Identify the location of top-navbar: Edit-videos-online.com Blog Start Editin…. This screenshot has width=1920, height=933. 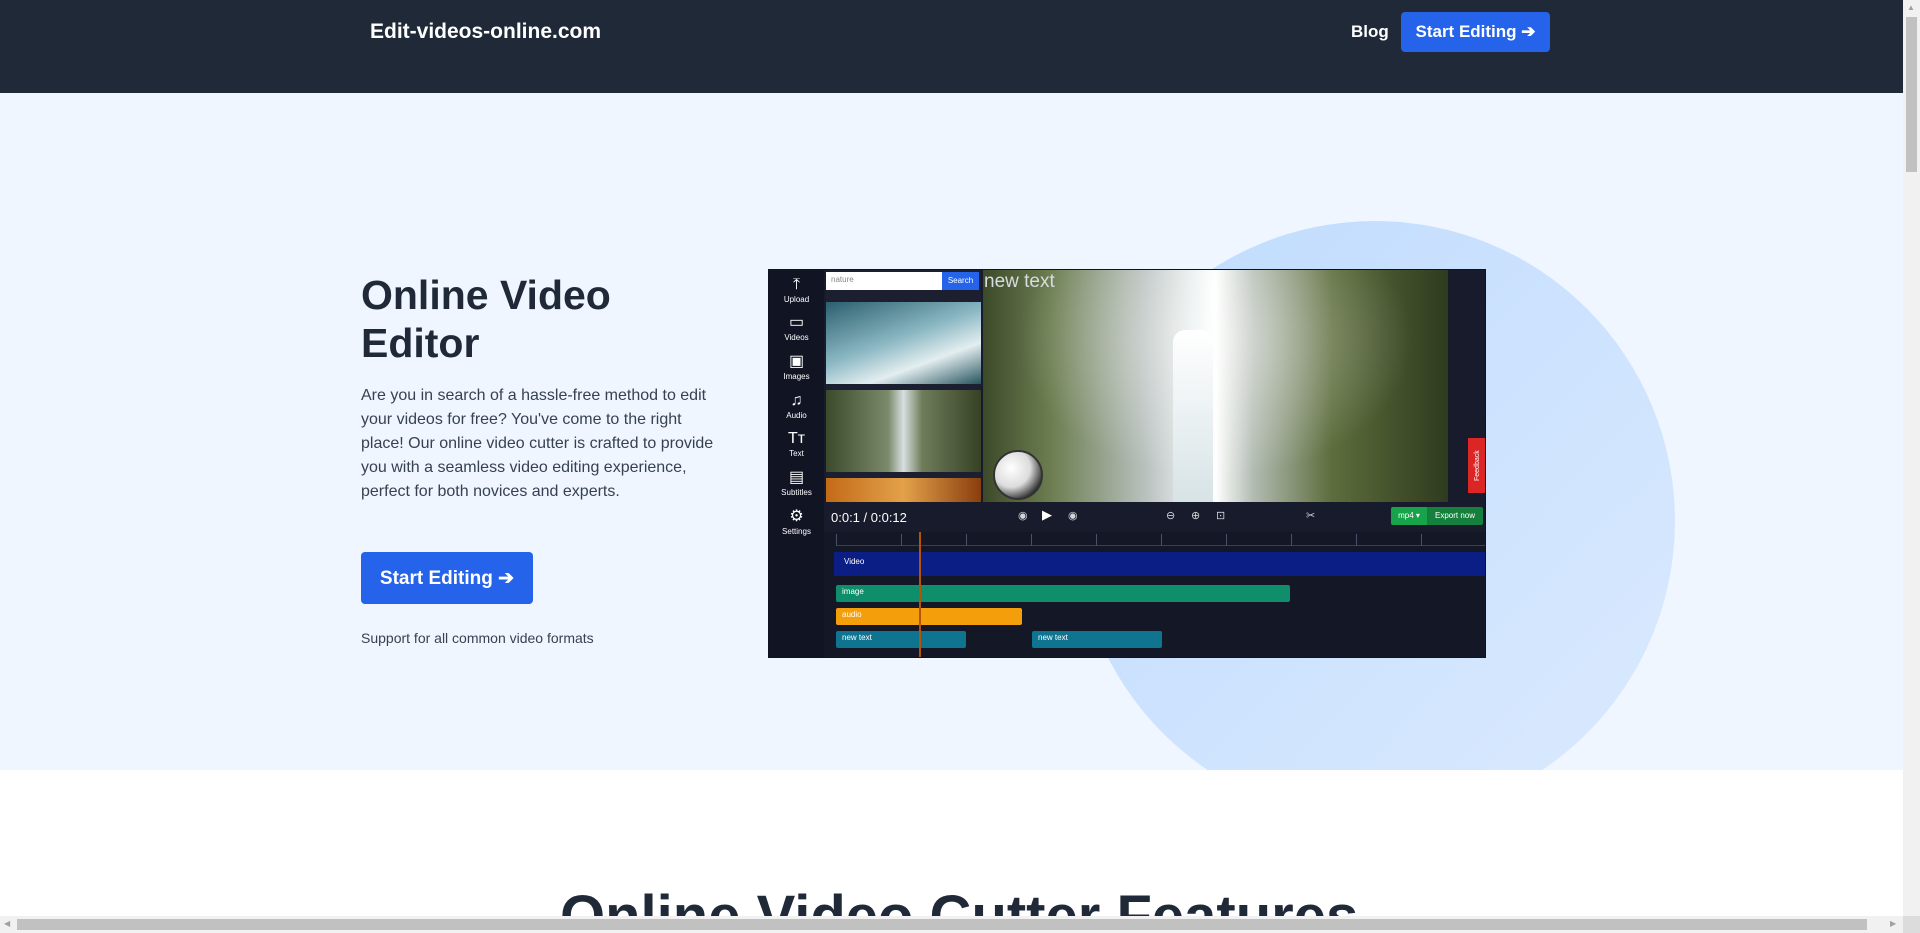
(951, 46).